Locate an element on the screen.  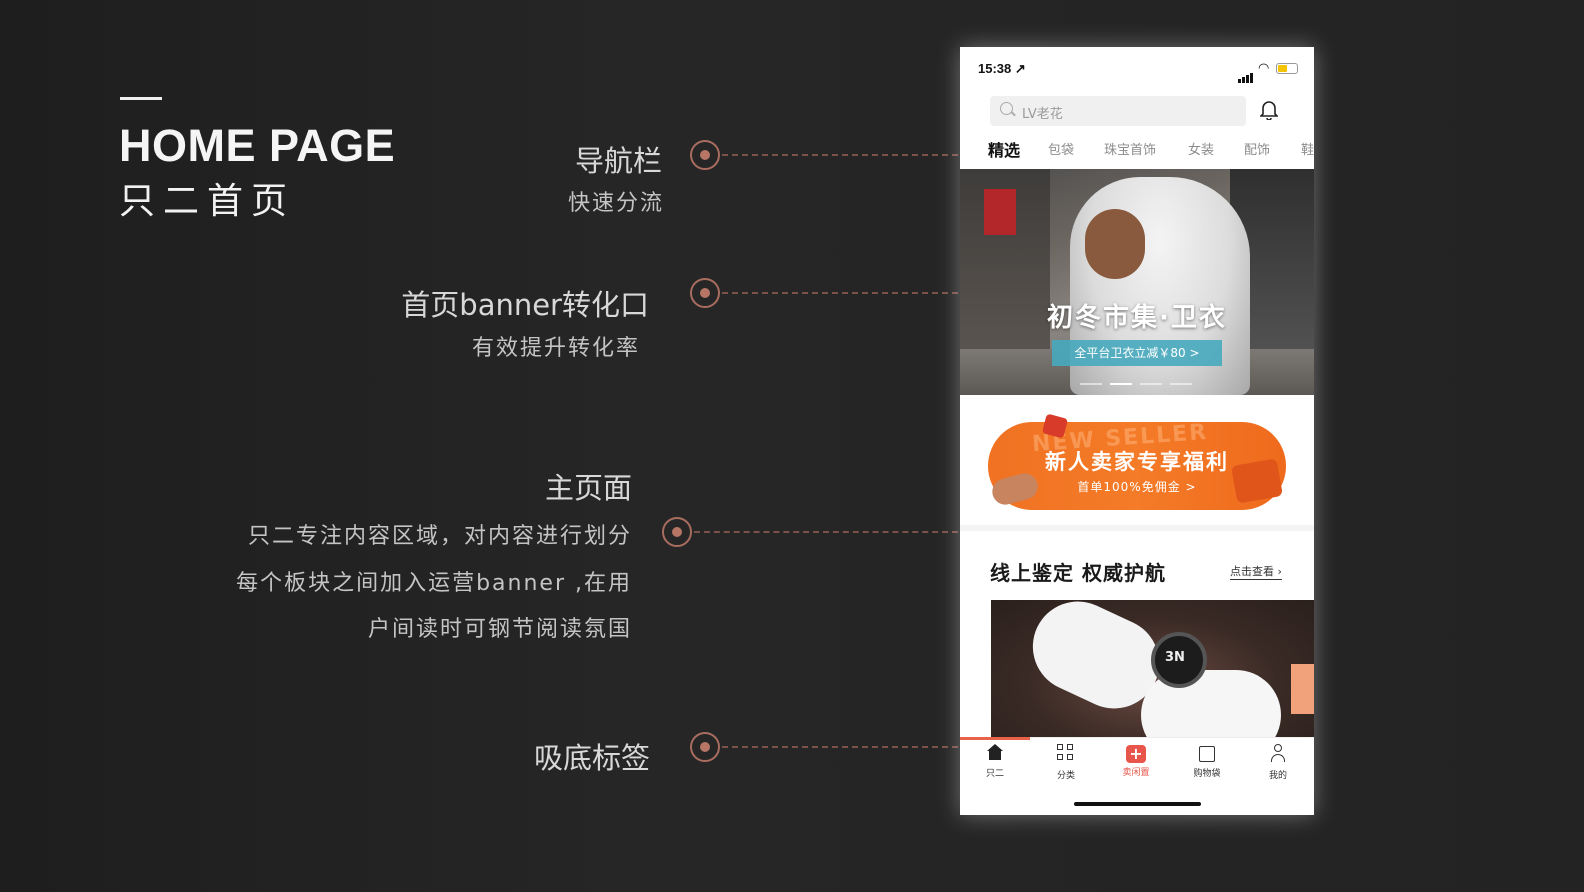
anno-tabbar-node is located at coordinates (705, 747).